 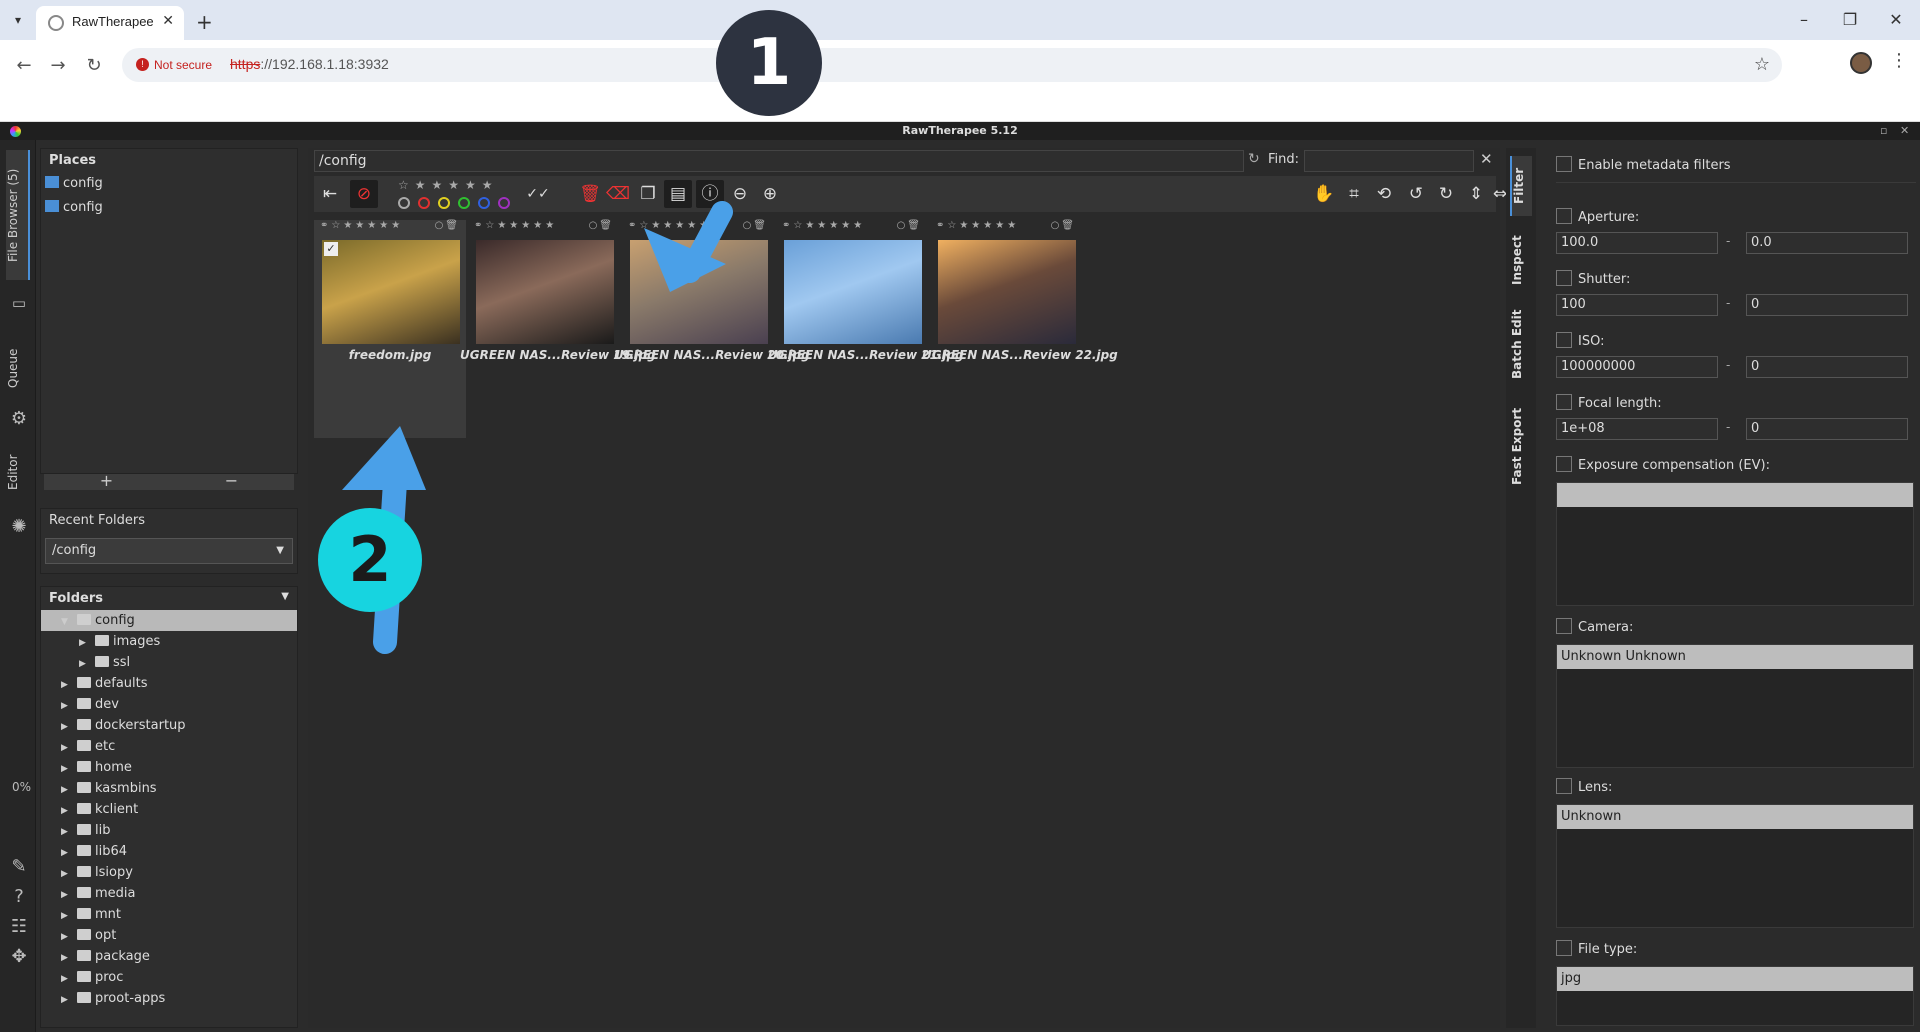 I want to click on thumbnail: ⚭☆★★★★★ ○🗑 UGREEN NAS...Review 21.jpg, so click(x=866, y=329).